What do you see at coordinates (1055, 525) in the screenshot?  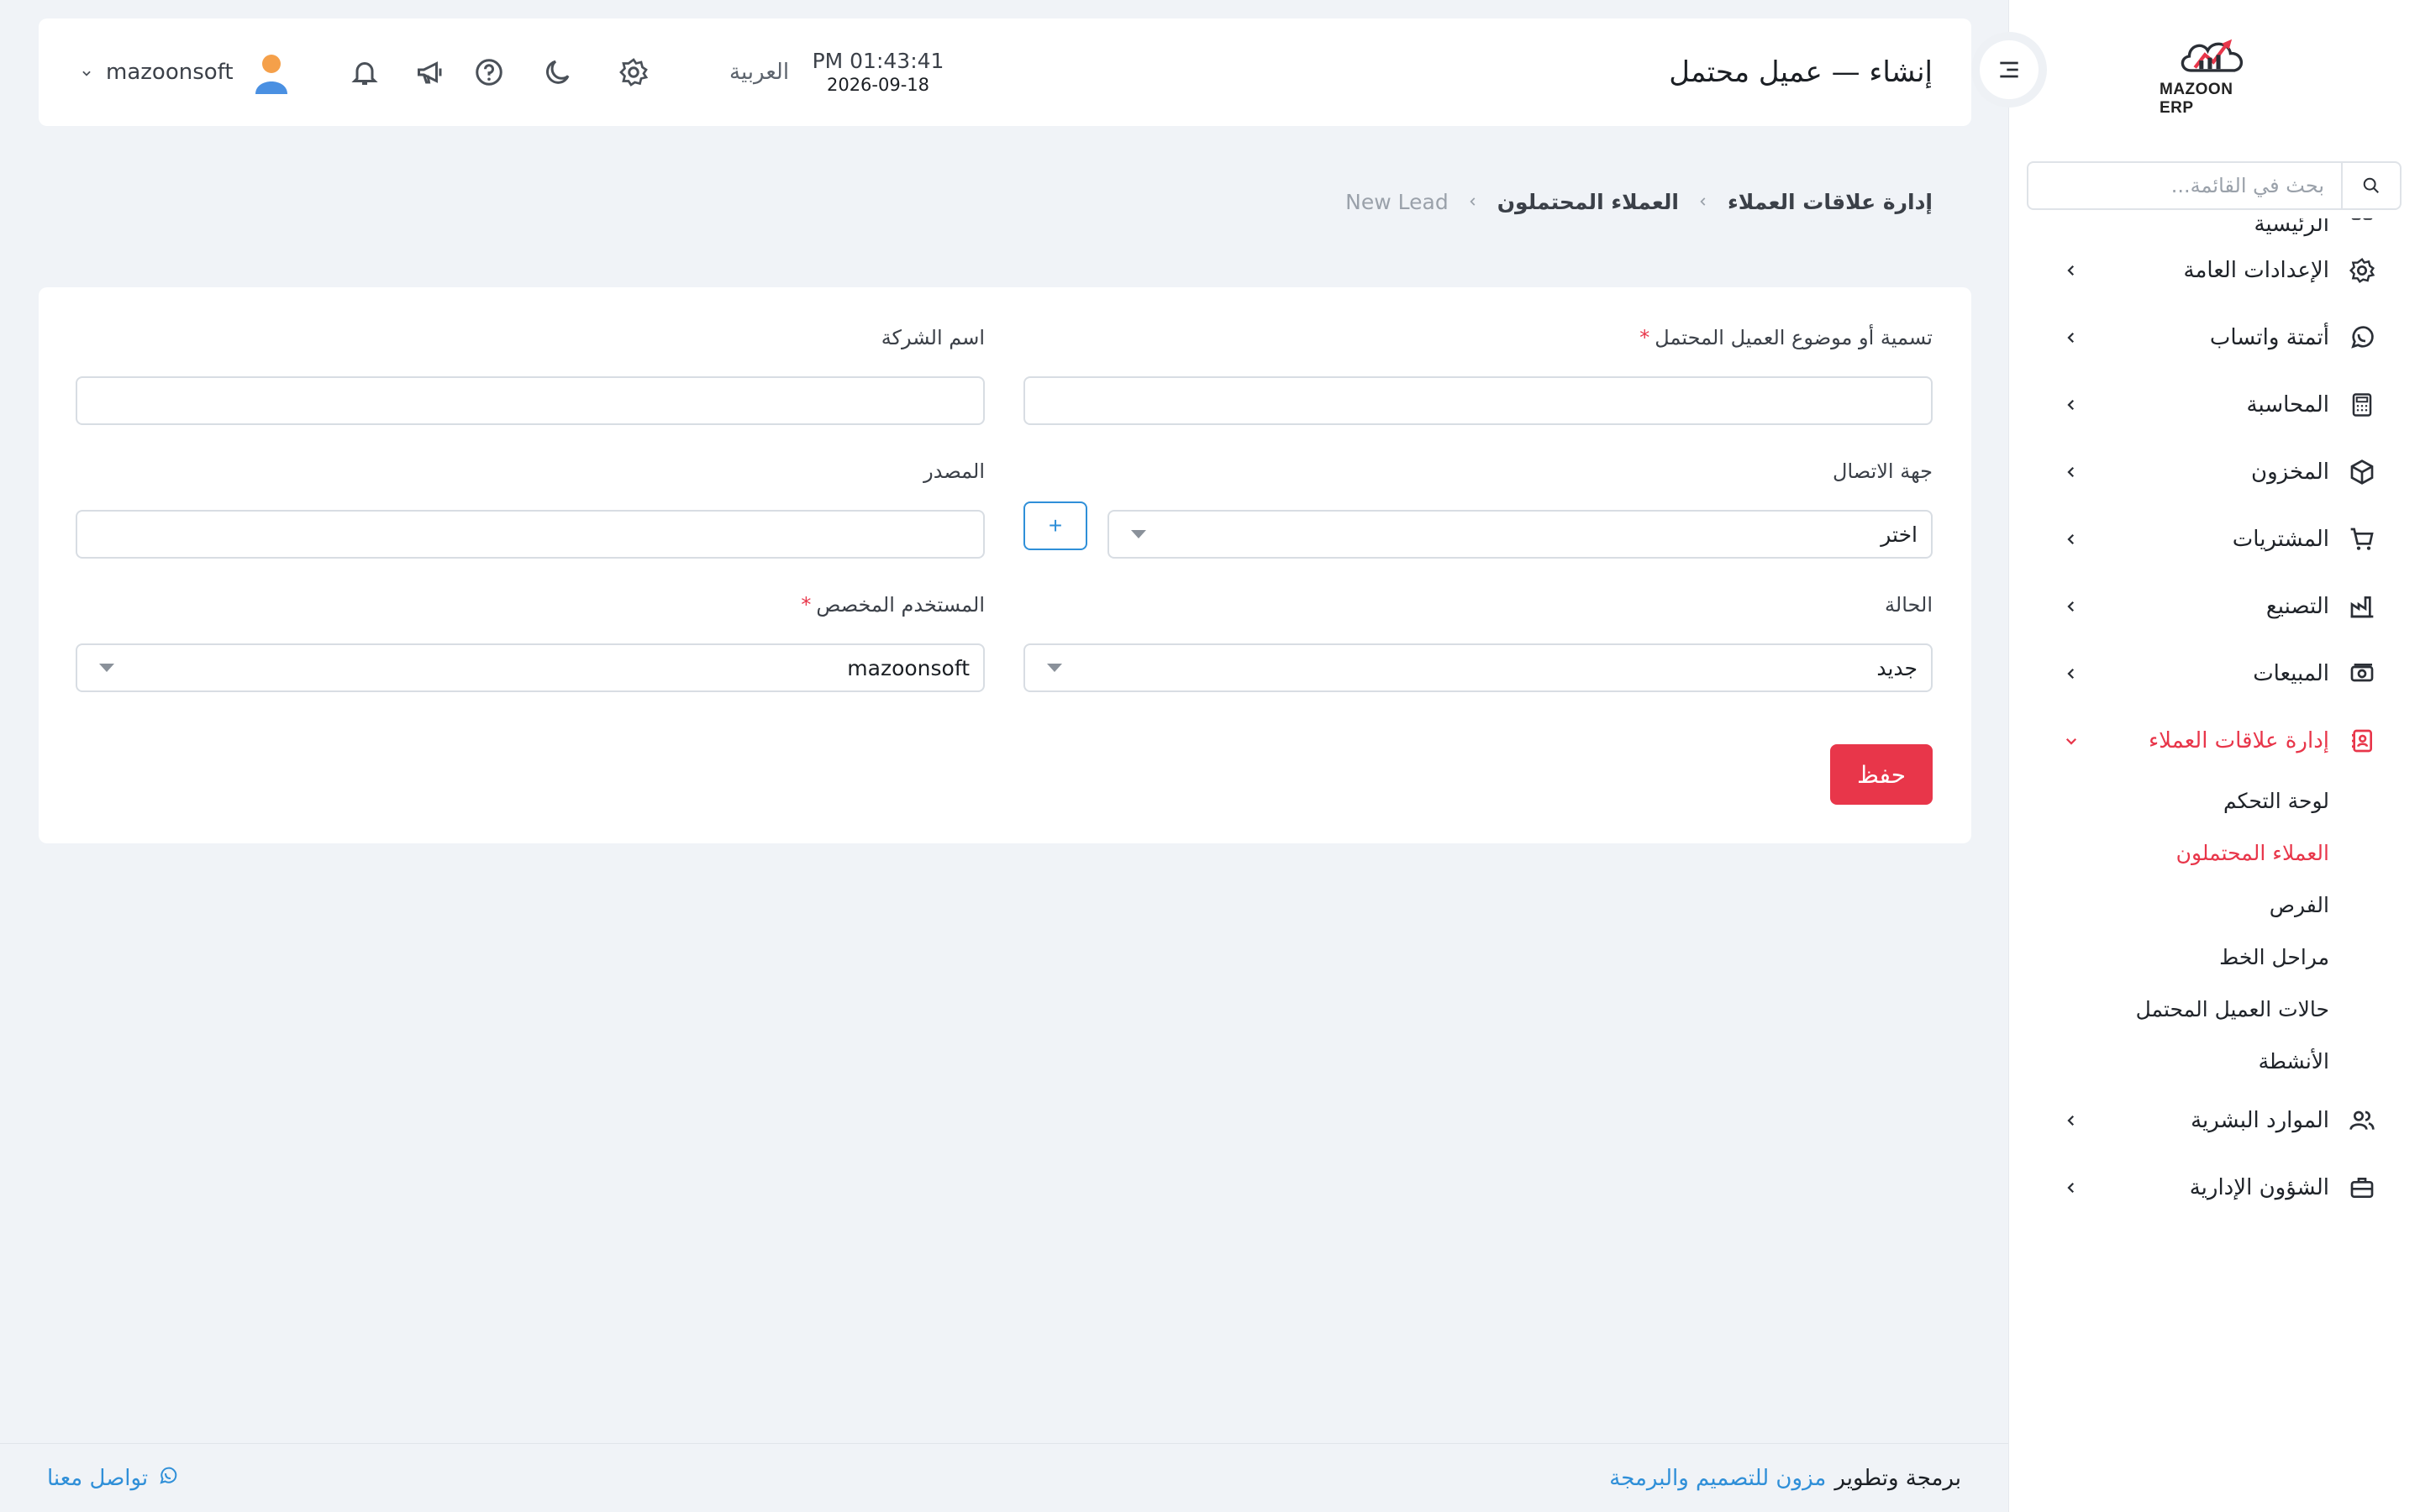 I see `add-contact-button: +` at bounding box center [1055, 525].